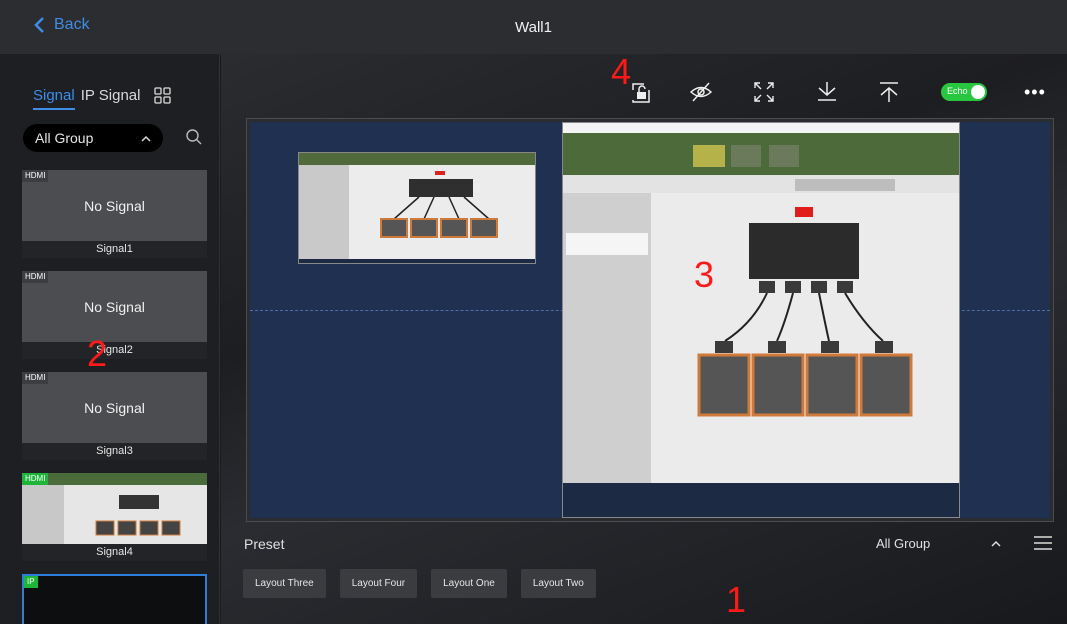 The height and width of the screenshot is (624, 1067). What do you see at coordinates (64, 138) in the screenshot?
I see `group-select-value: All Group` at bounding box center [64, 138].